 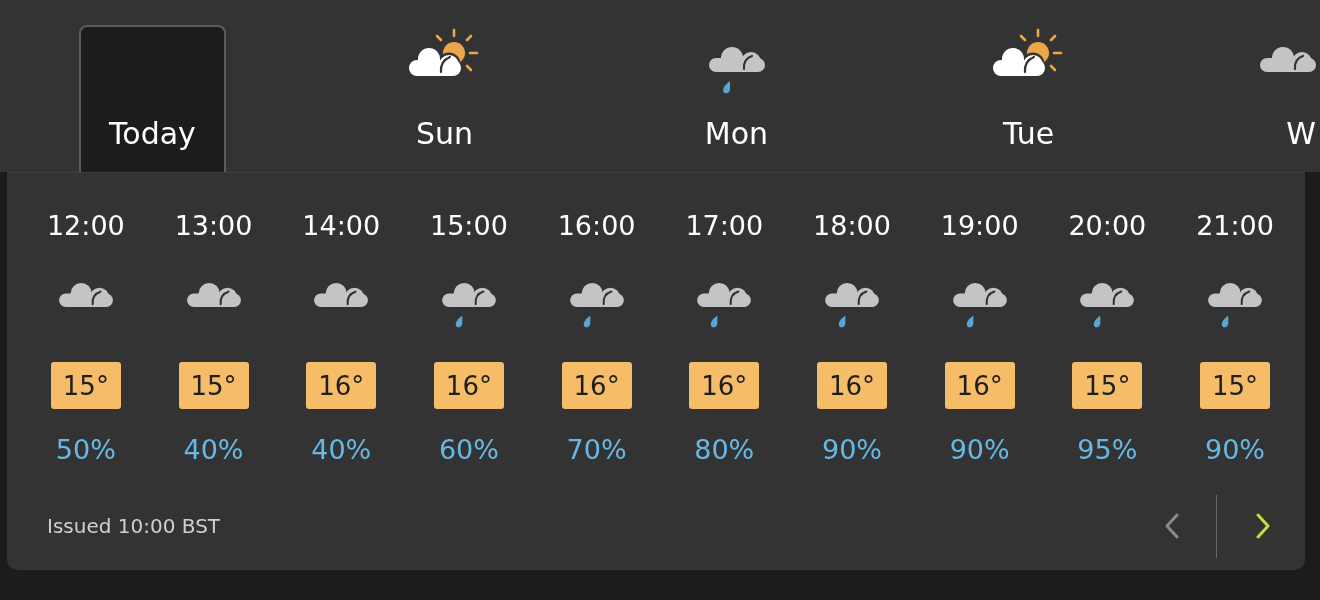 I want to click on hour-time: 20:00, so click(x=1107, y=226).